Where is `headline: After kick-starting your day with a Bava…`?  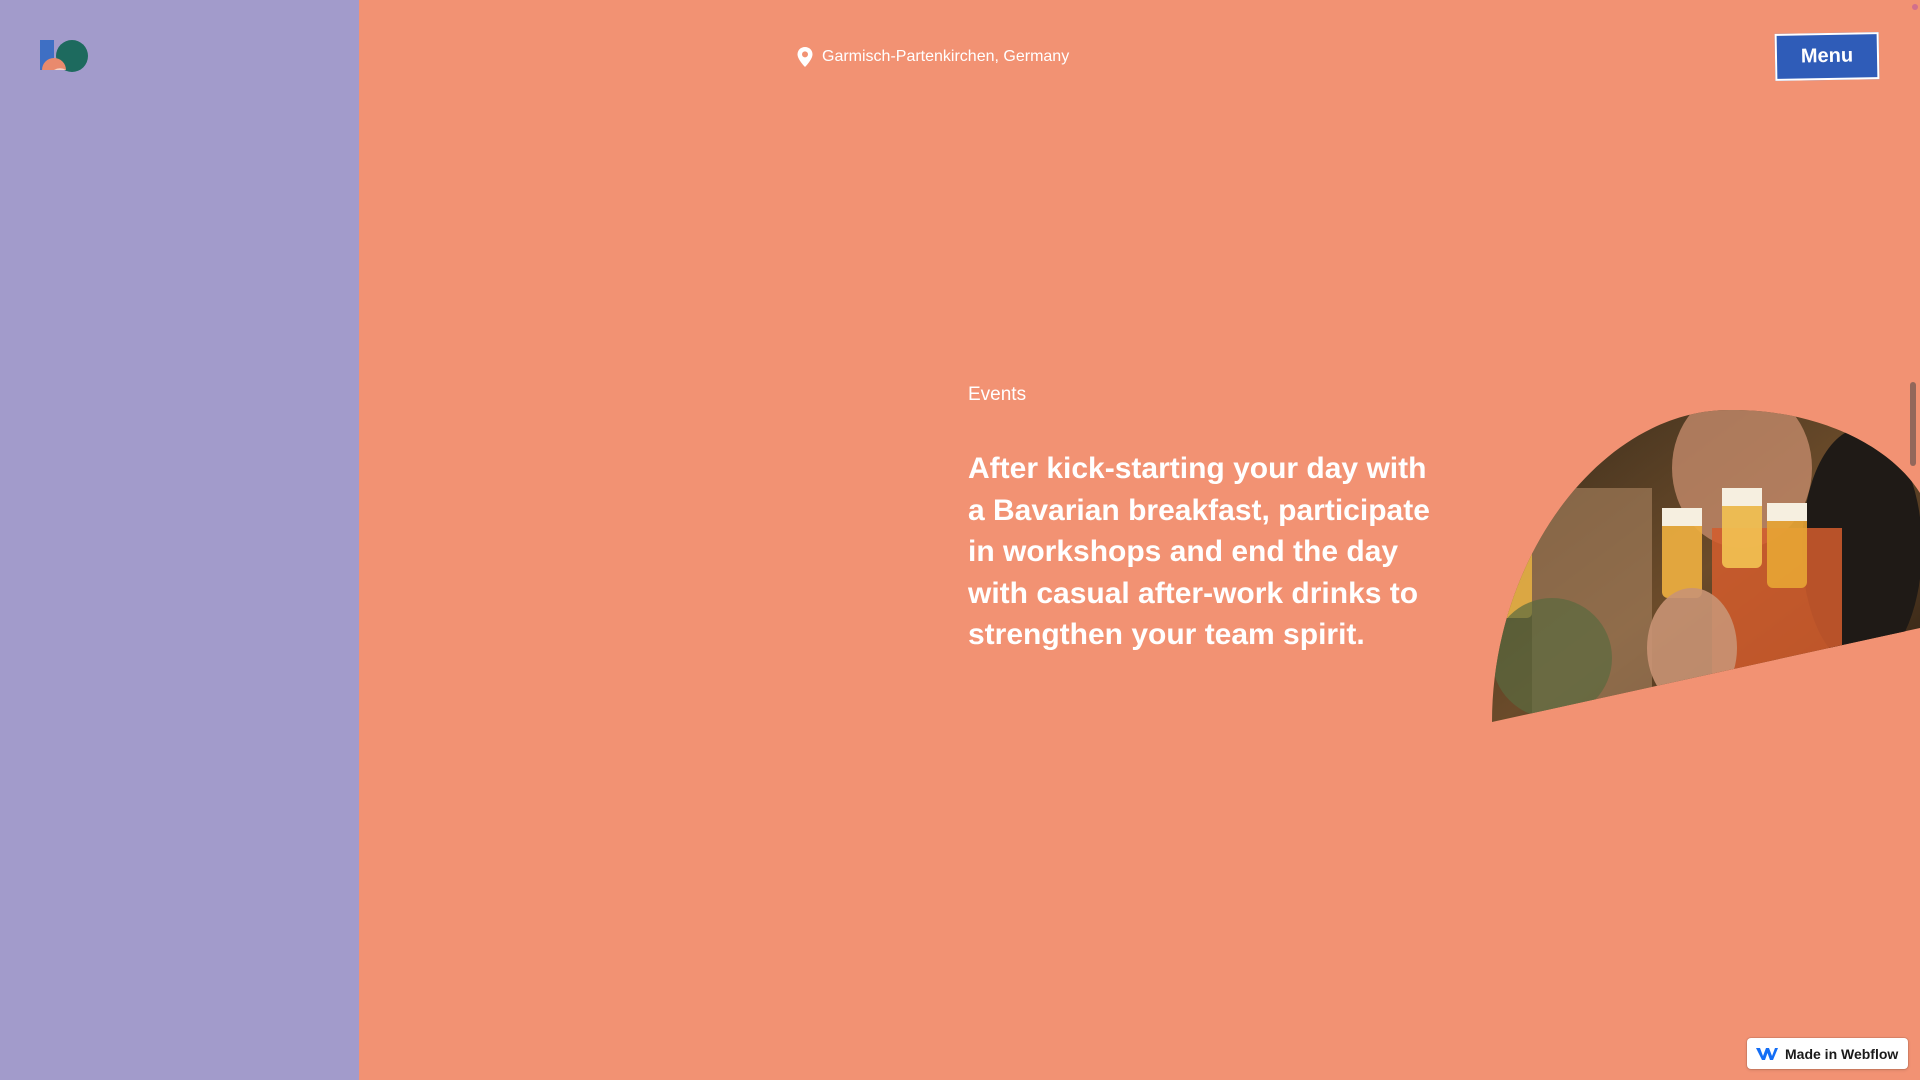 headline: After kick-starting your day with a Bava… is located at coordinates (1199, 551).